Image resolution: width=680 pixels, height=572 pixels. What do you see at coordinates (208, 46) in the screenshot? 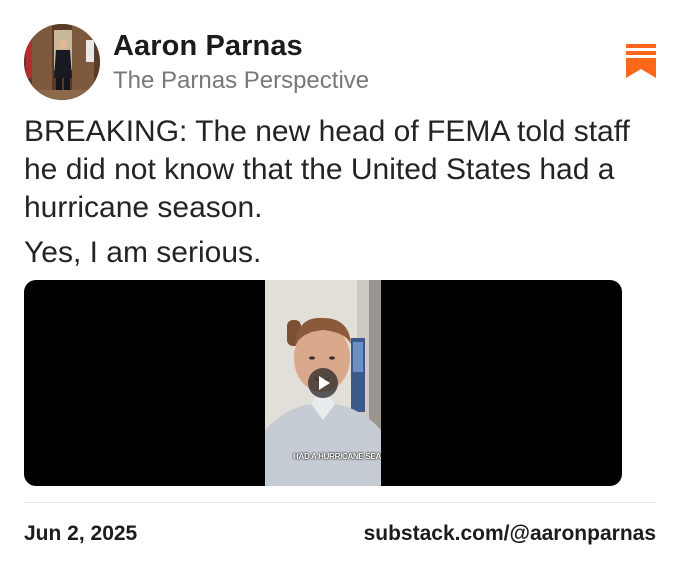
I see `author-name: Aaron Parnas` at bounding box center [208, 46].